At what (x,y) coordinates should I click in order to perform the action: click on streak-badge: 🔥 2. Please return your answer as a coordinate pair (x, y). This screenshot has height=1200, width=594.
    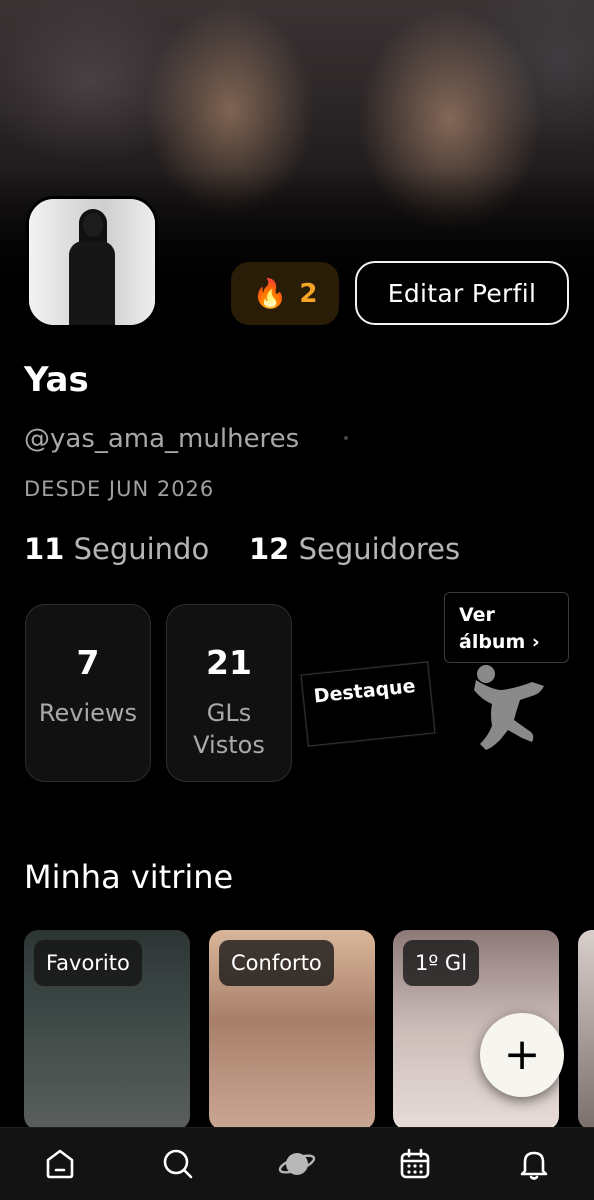
    Looking at the image, I should click on (285, 293).